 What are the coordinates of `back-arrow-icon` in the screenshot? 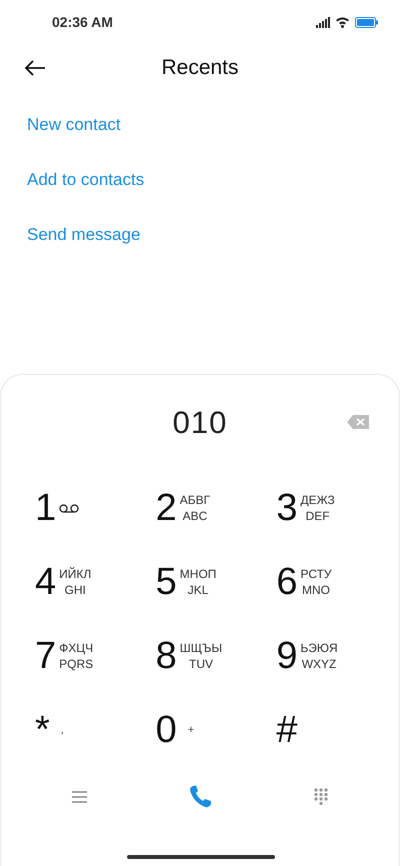 It's located at (35, 68).